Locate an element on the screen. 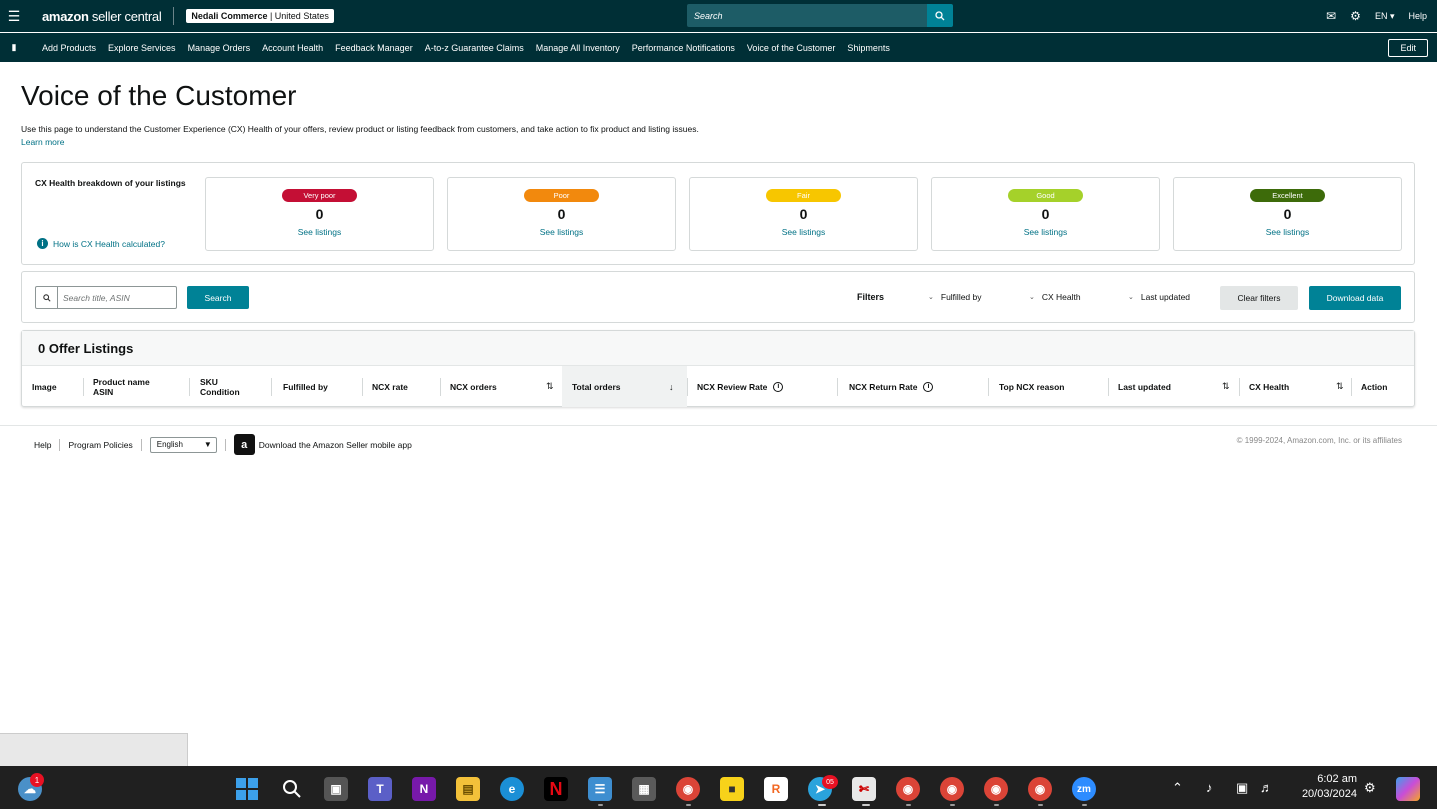 The height and width of the screenshot is (809, 1437). help-link: Help is located at coordinates (1417, 16).